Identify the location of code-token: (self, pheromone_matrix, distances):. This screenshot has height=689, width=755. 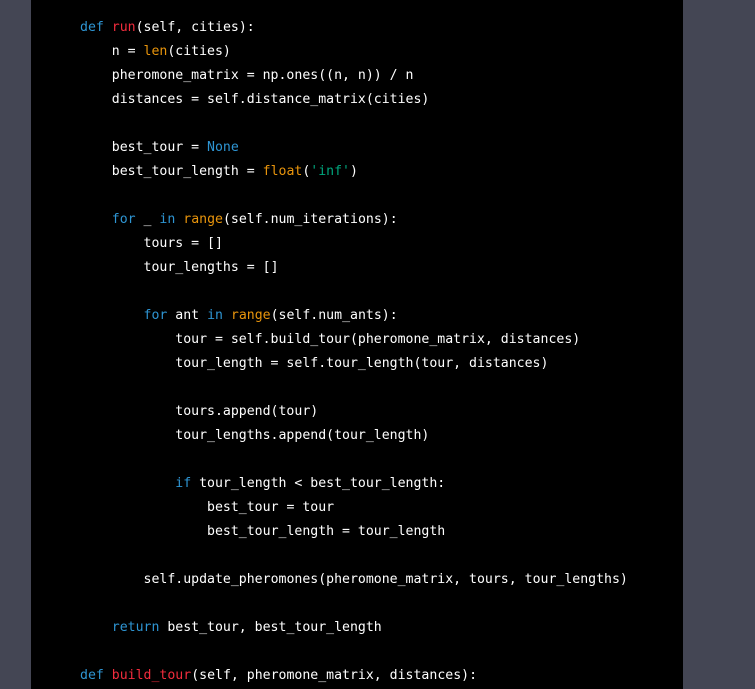
(334, 675).